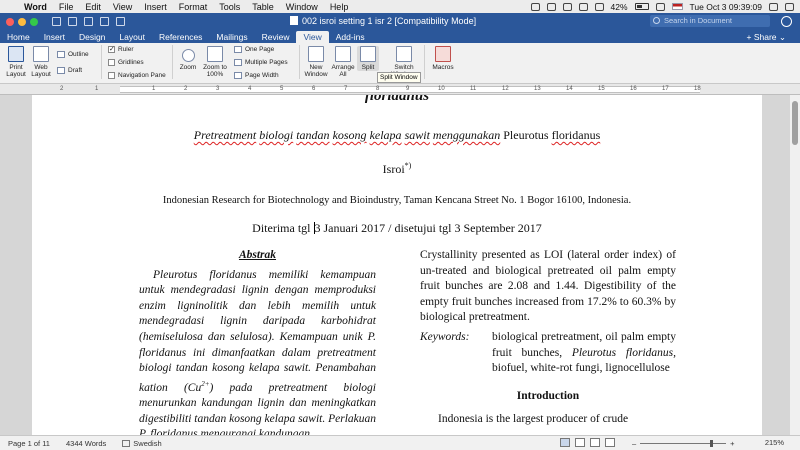 The height and width of the screenshot is (450, 800). What do you see at coordinates (583, 6) in the screenshot?
I see `bluetooth-icon` at bounding box center [583, 6].